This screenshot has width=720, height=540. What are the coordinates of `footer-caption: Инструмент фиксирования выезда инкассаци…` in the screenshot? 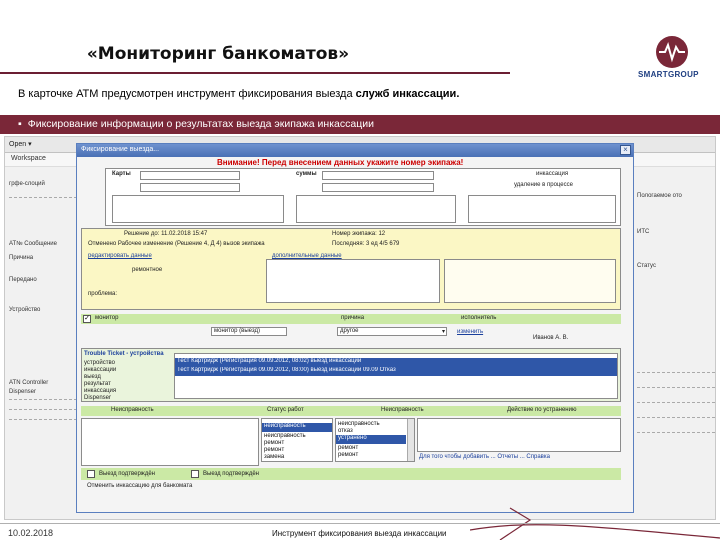 It's located at (359, 533).